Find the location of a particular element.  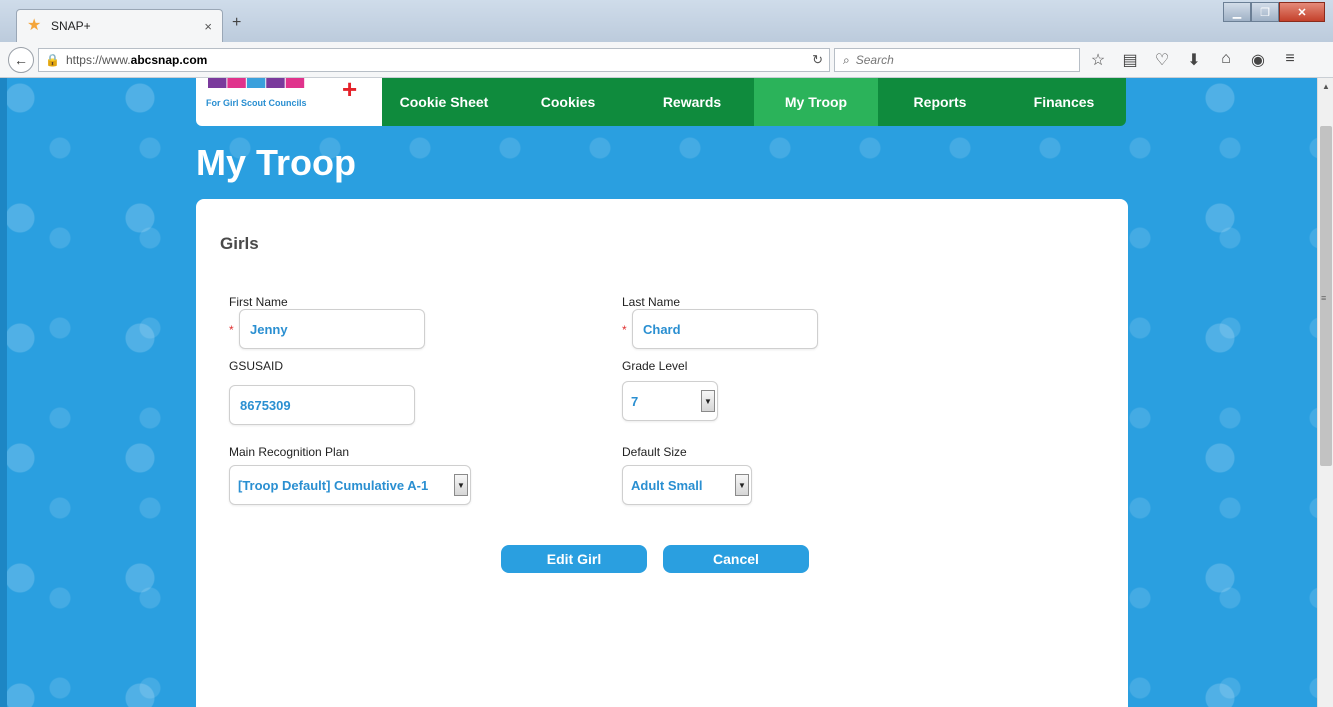

gsusaid-field: 8675309 is located at coordinates (322, 405).